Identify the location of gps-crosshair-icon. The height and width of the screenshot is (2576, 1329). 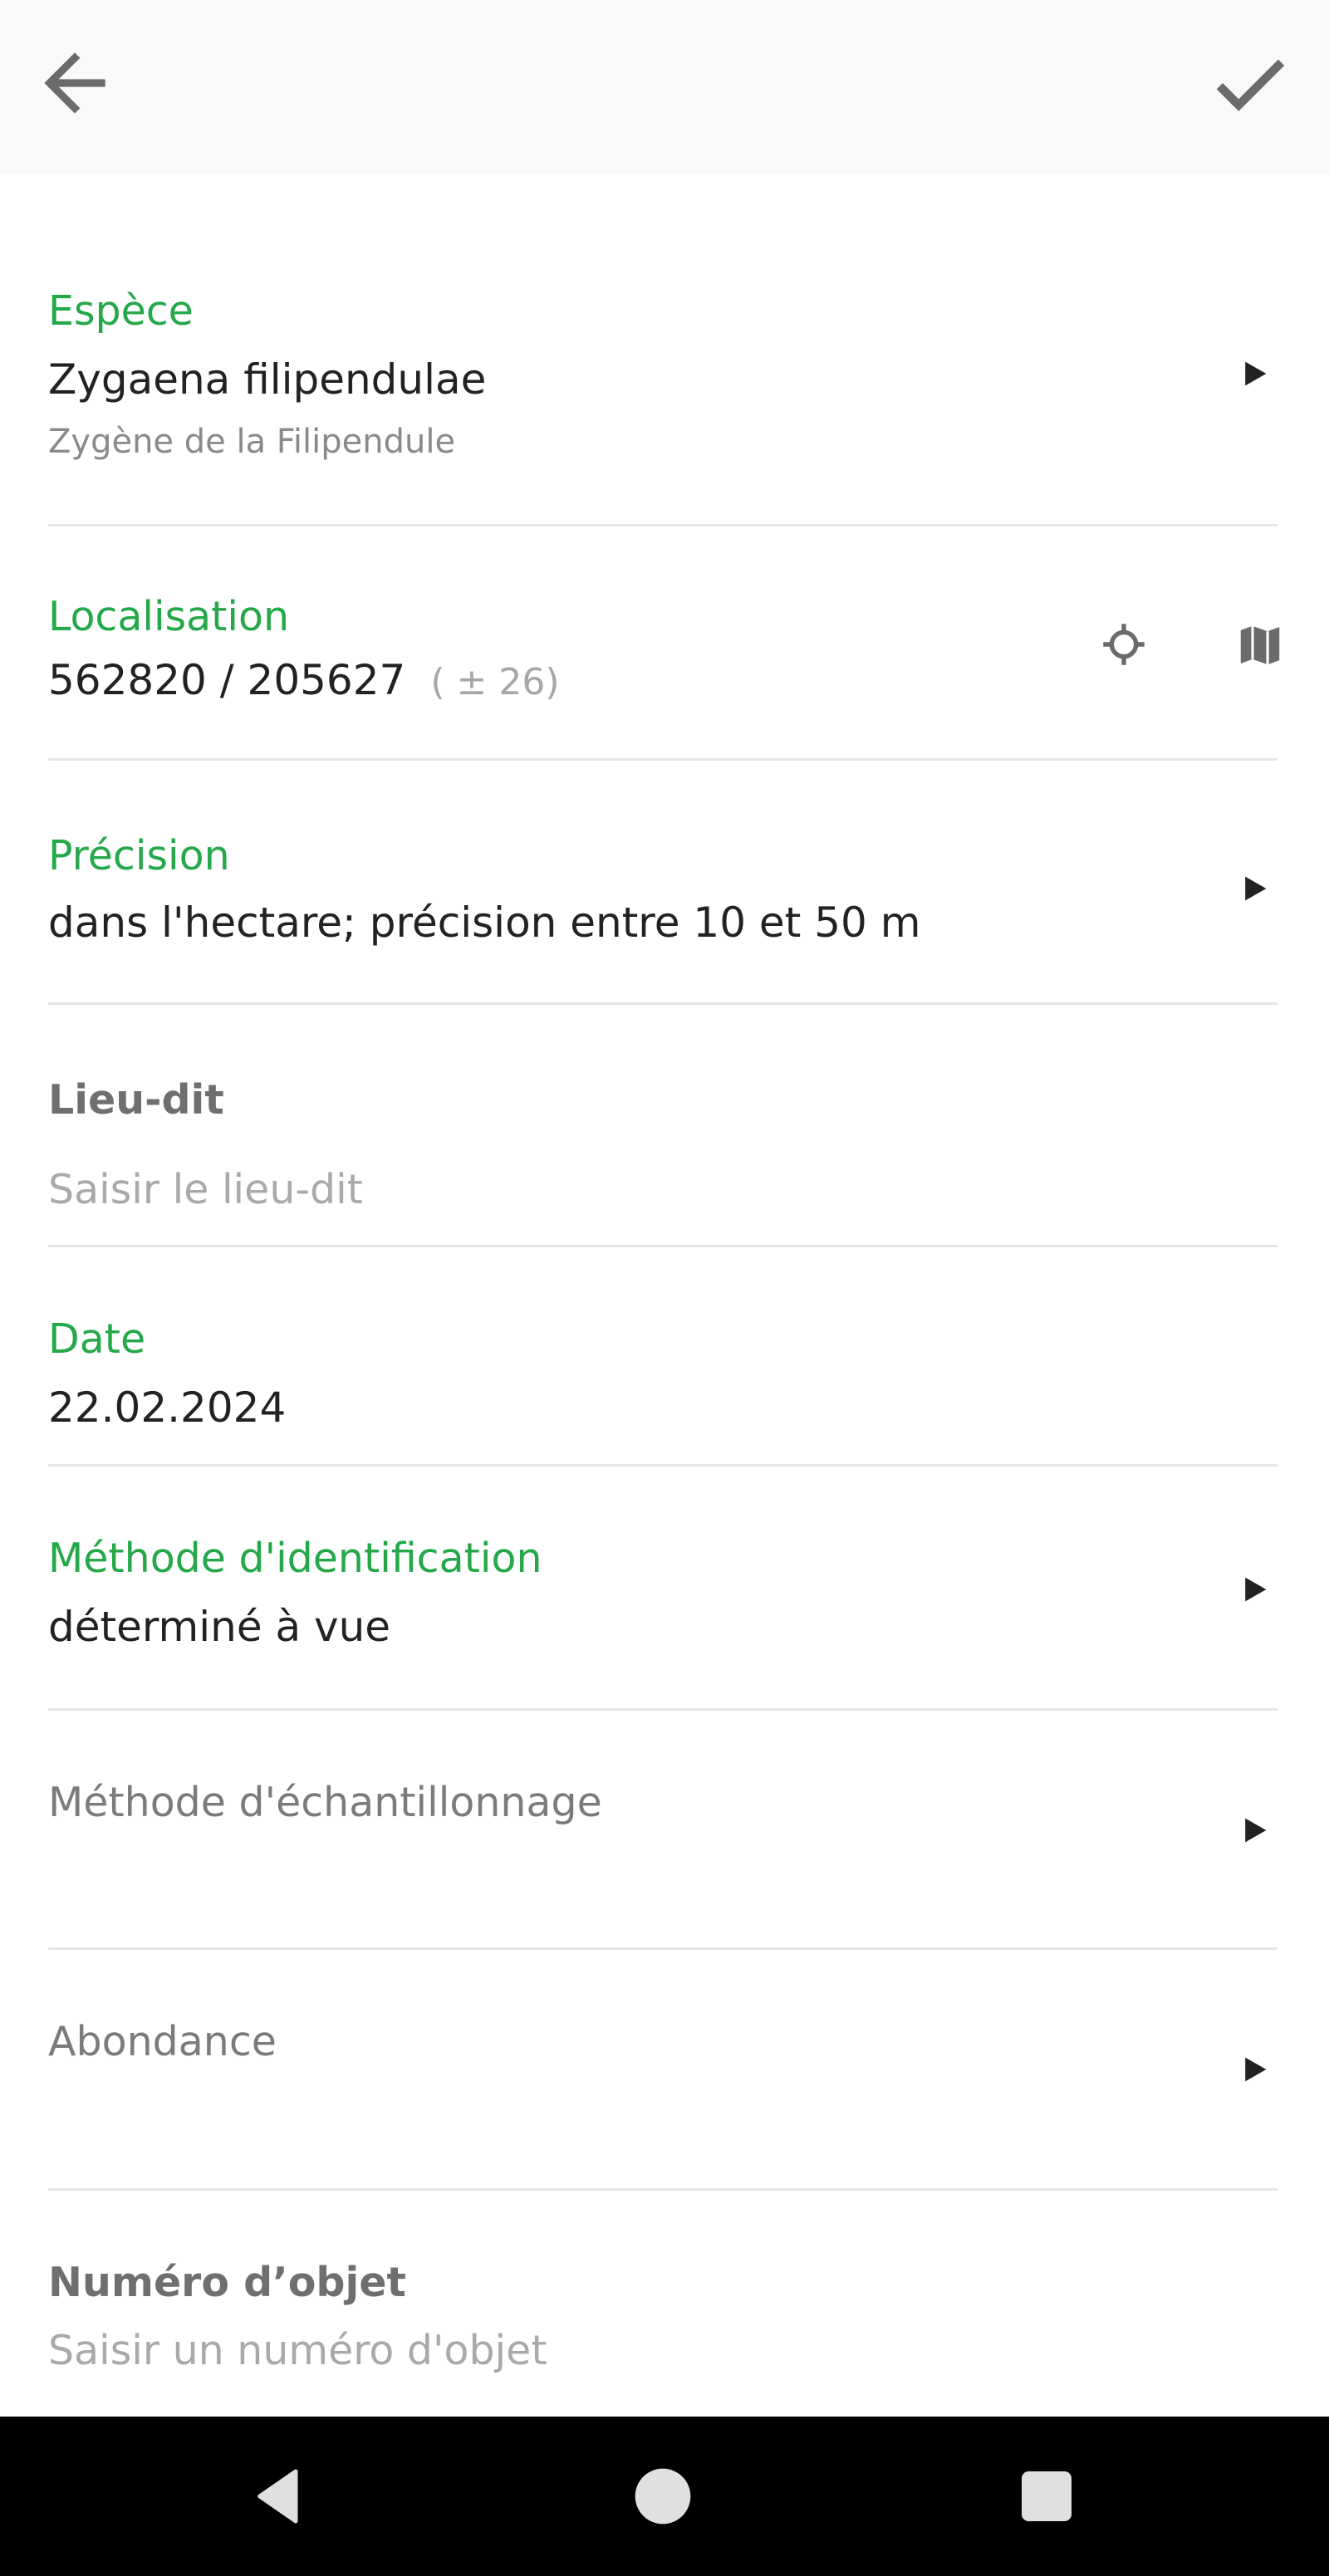
(1124, 645).